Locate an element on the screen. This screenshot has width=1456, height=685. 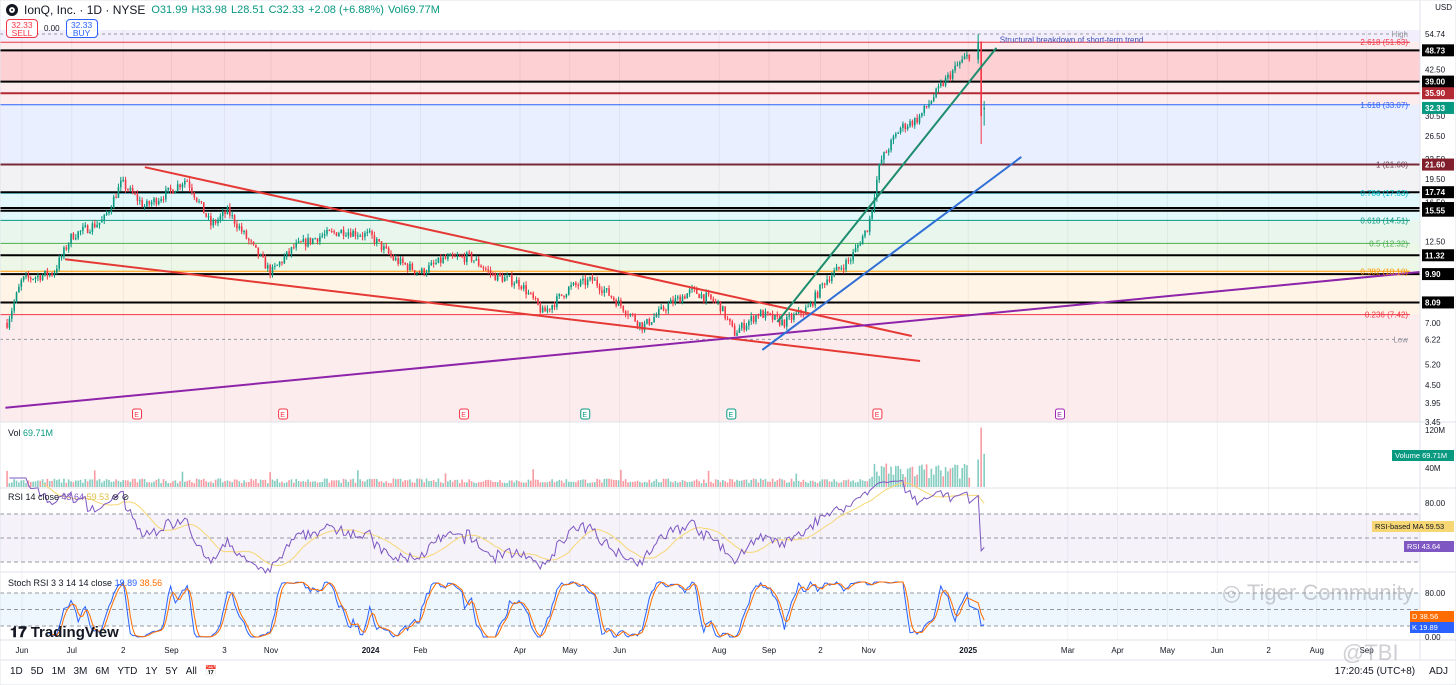
buy-button: 32.33 BUY is located at coordinates (81, 28).